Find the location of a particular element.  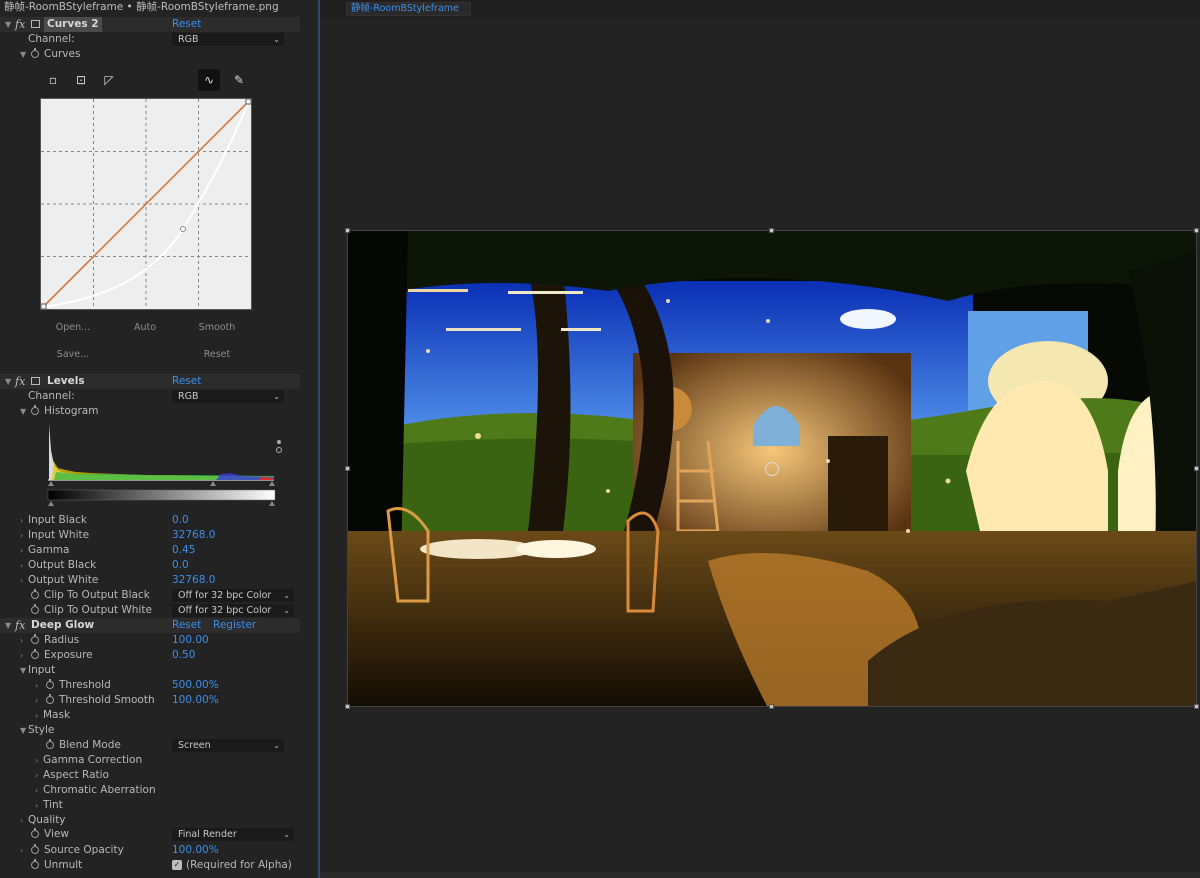

curve-black-point is located at coordinates (44, 306).